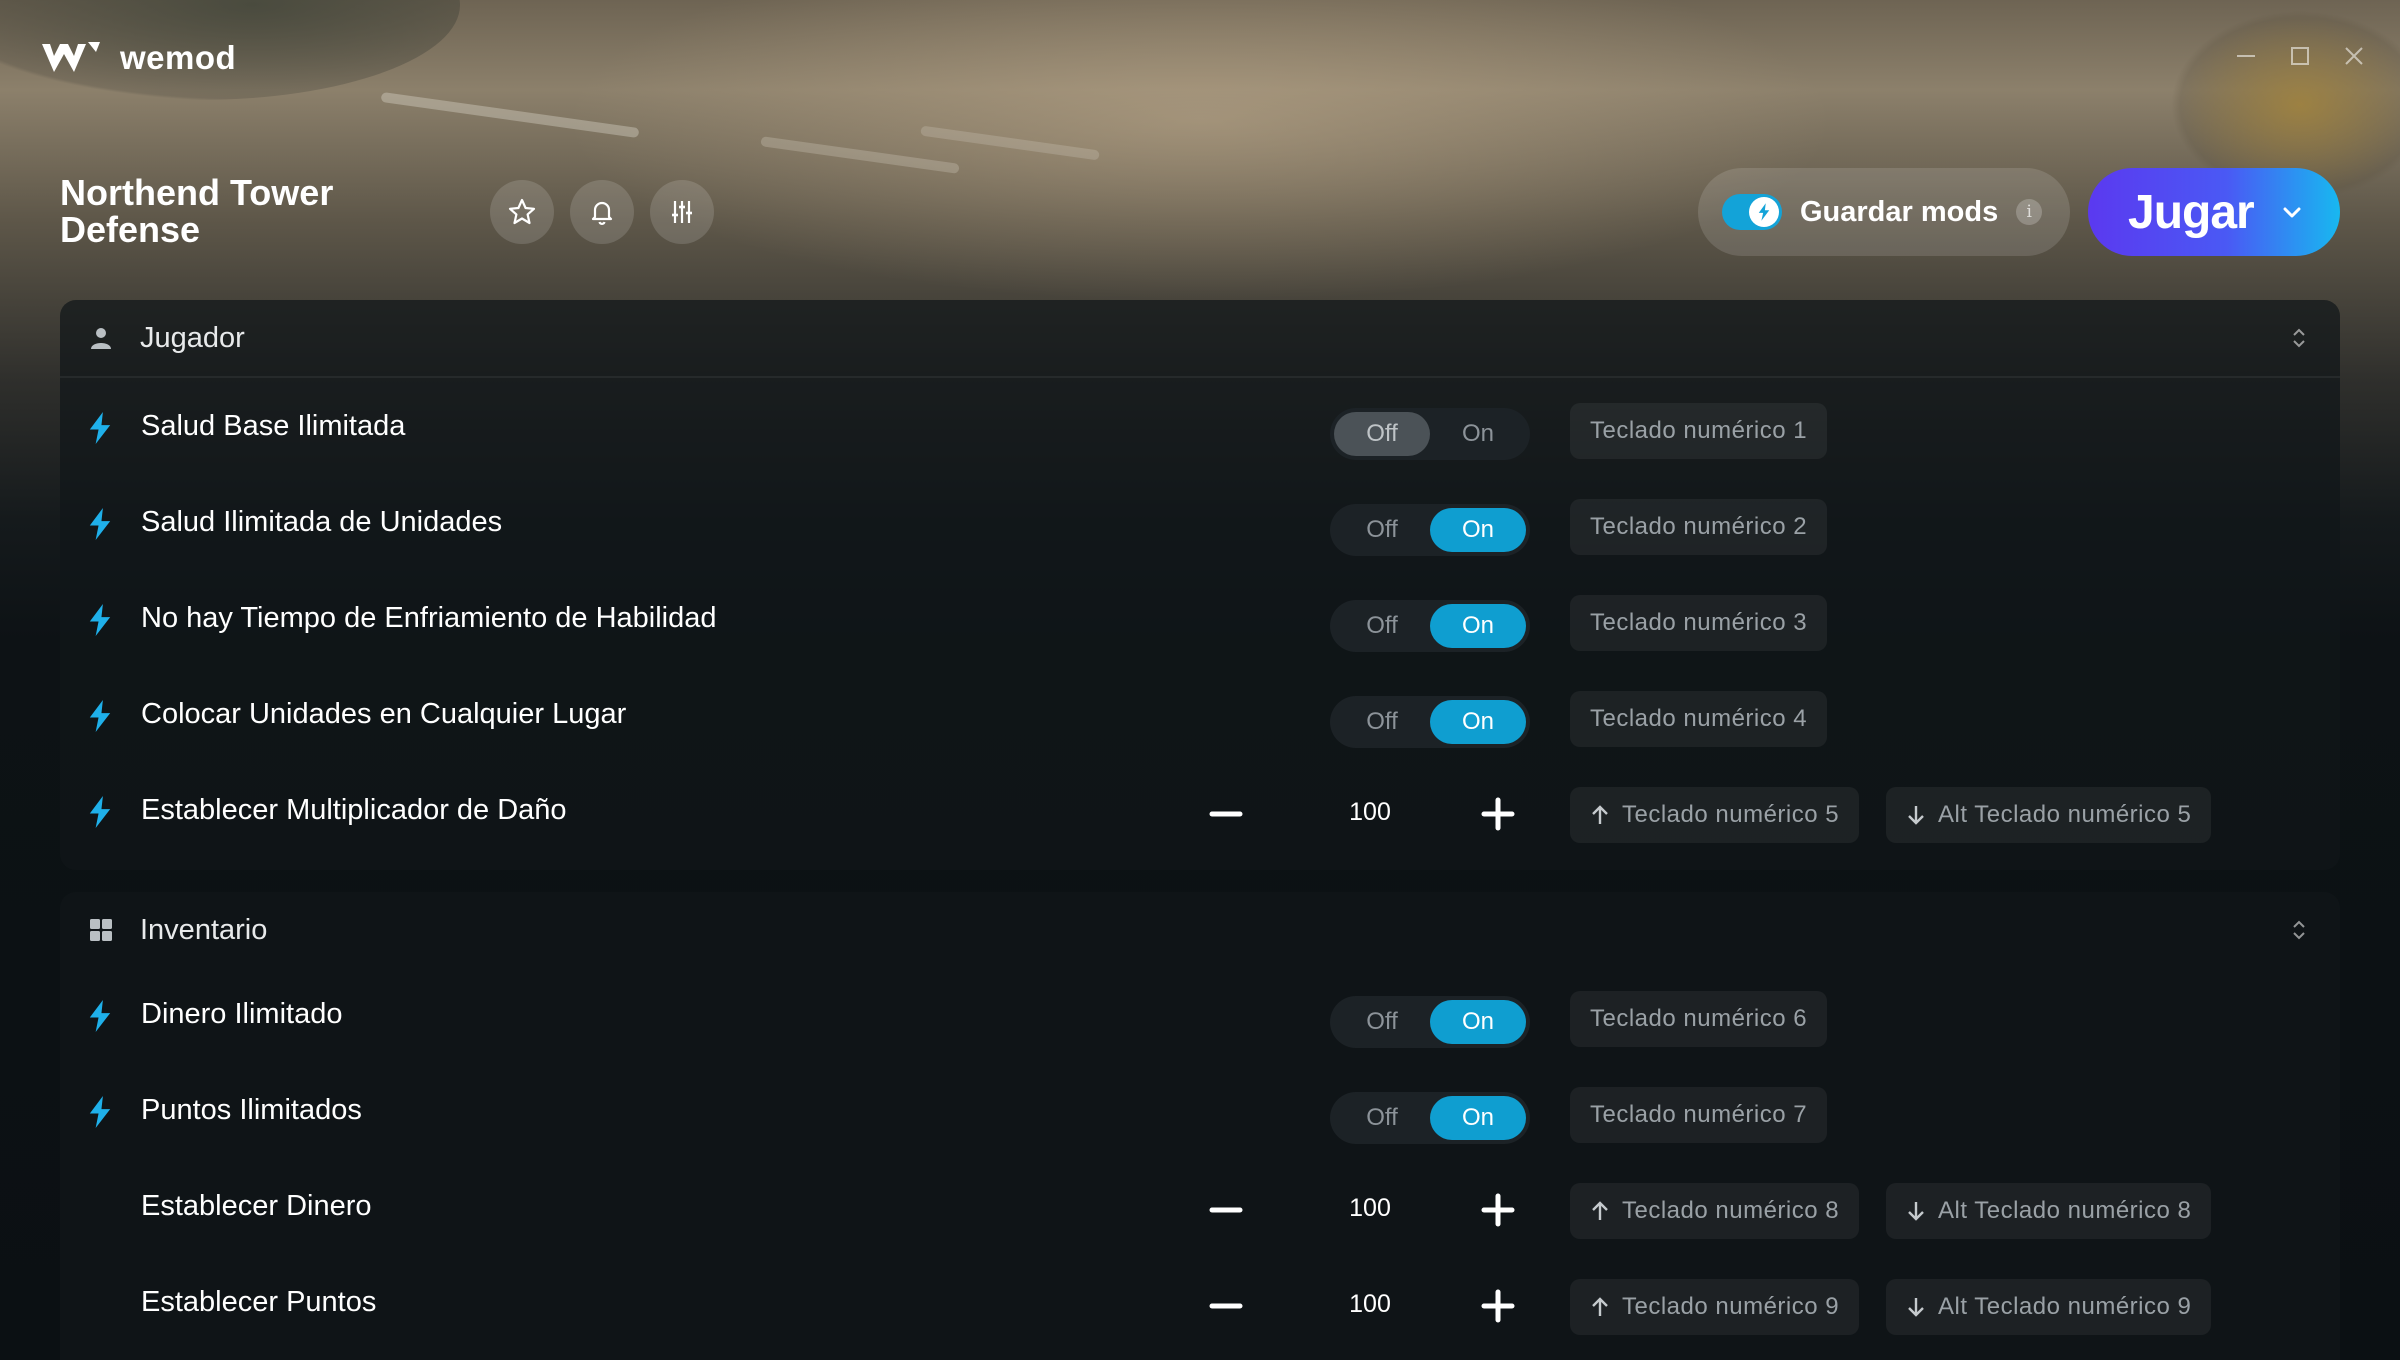 The image size is (2400, 1360). I want to click on favorite-button, so click(522, 212).